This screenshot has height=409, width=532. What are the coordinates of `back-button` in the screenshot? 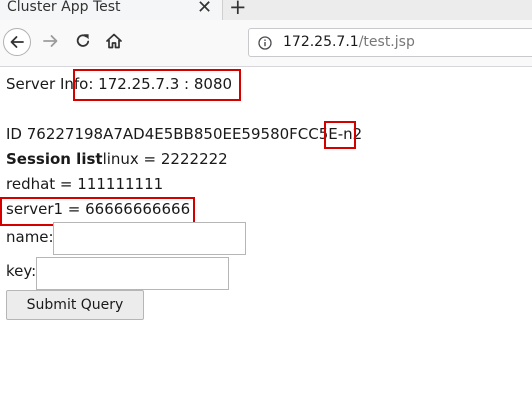 It's located at (17, 42).